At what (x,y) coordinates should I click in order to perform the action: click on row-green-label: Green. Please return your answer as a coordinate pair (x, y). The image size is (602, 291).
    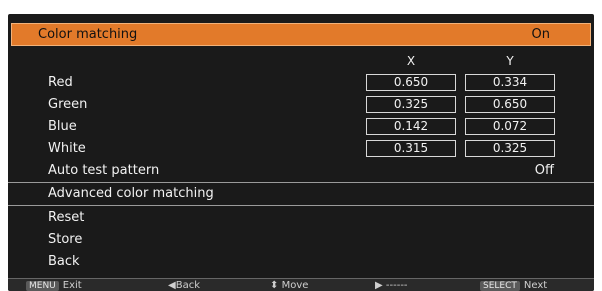
    Looking at the image, I should click on (68, 104).